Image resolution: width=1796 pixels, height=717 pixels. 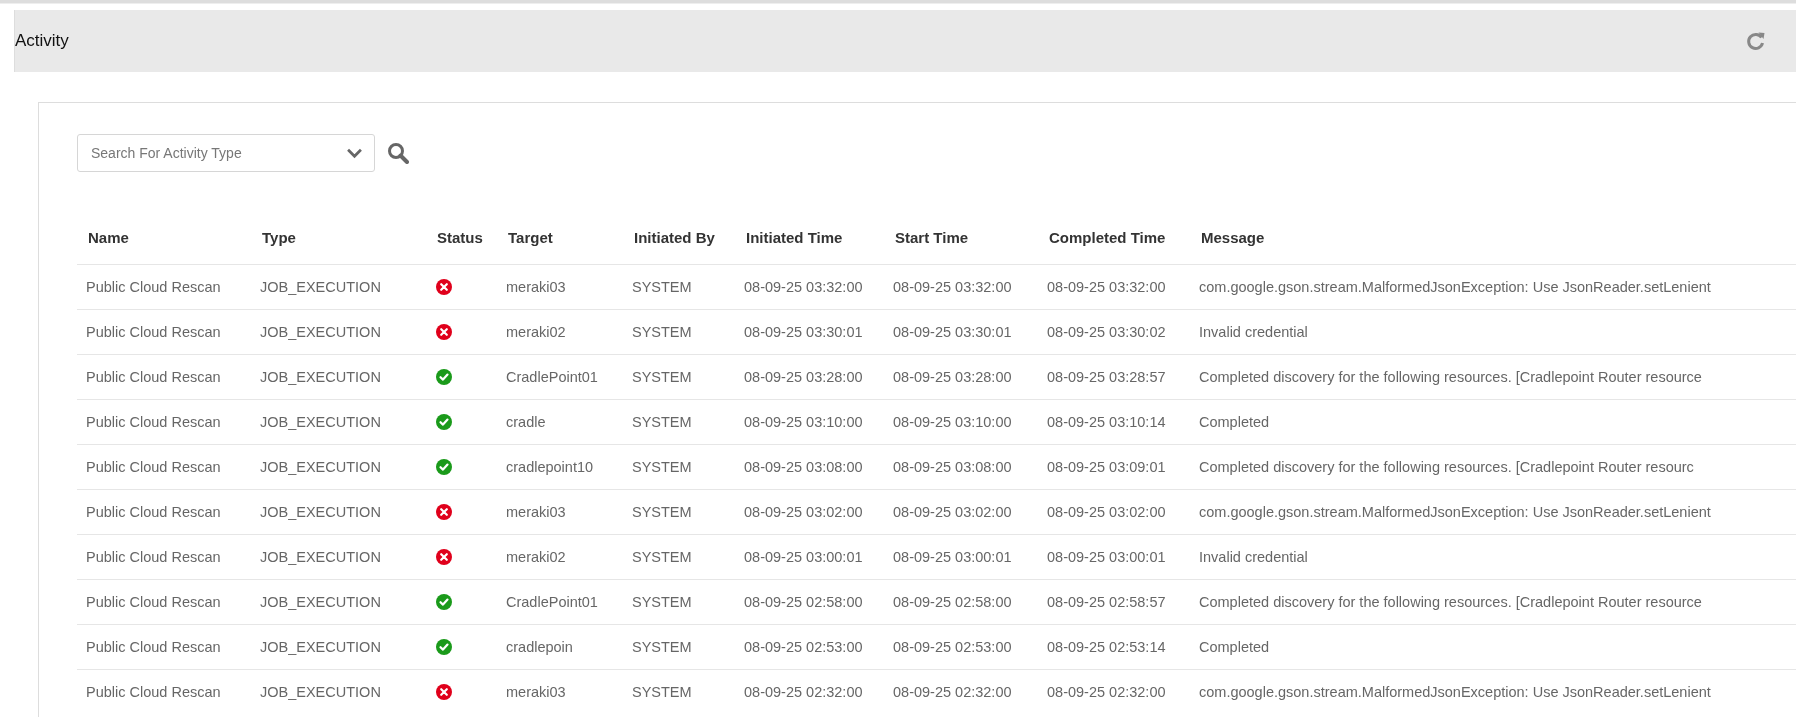 I want to click on initiated-time-cell-text: 08-09-25 02:32:00, so click(x=803, y=692).